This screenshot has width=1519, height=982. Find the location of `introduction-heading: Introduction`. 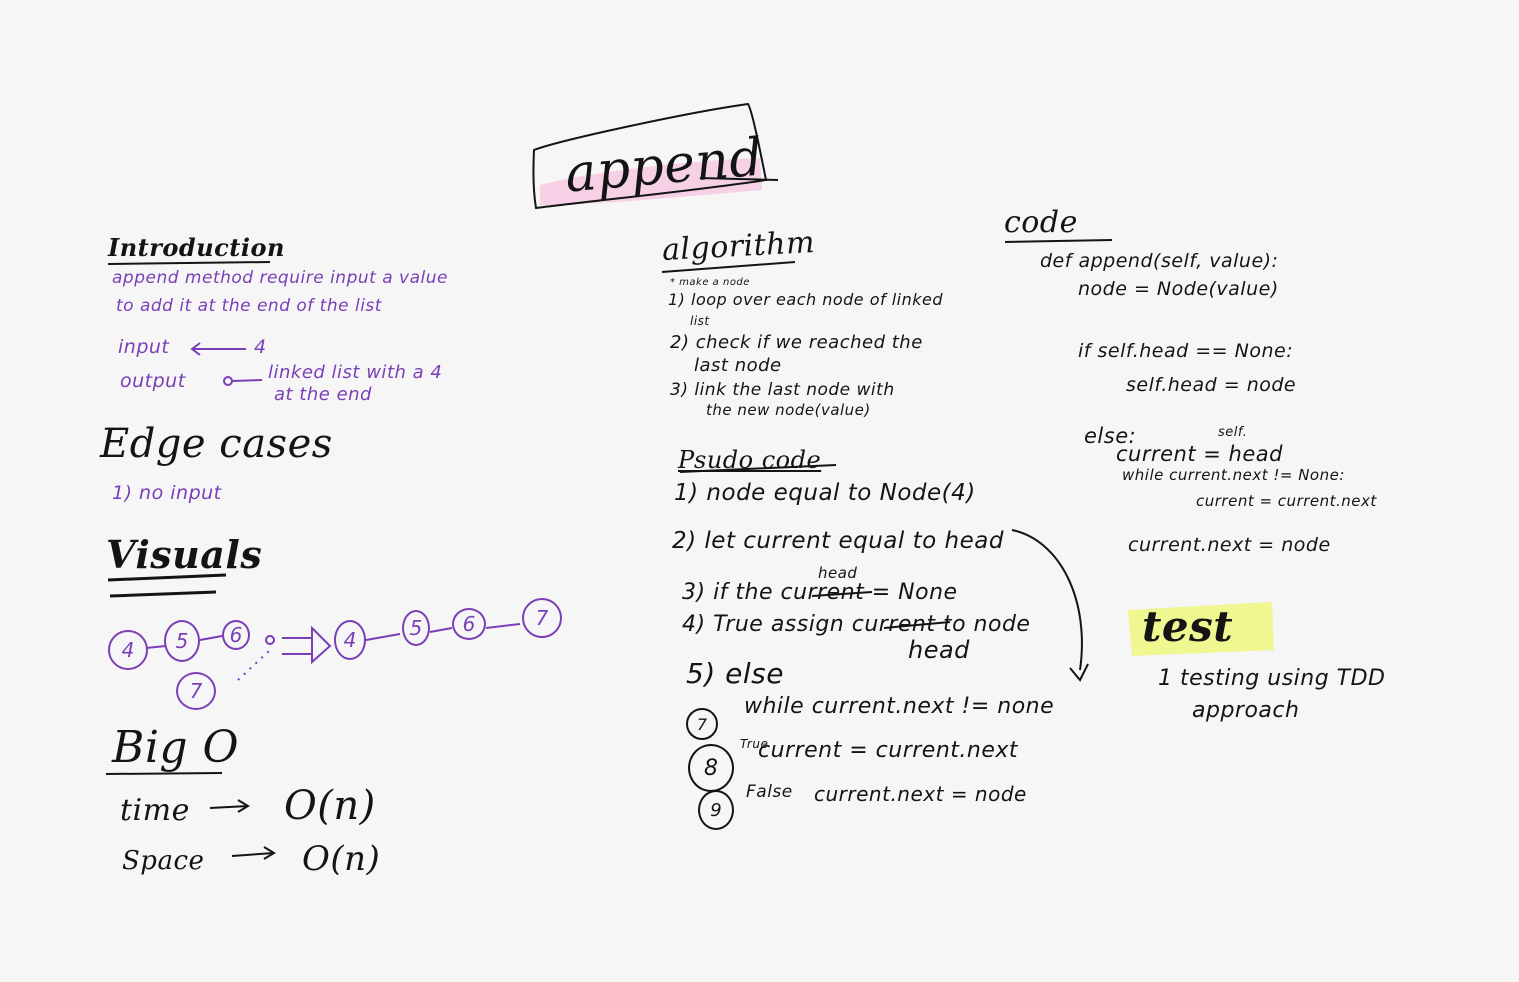

introduction-heading: Introduction is located at coordinates (196, 247).